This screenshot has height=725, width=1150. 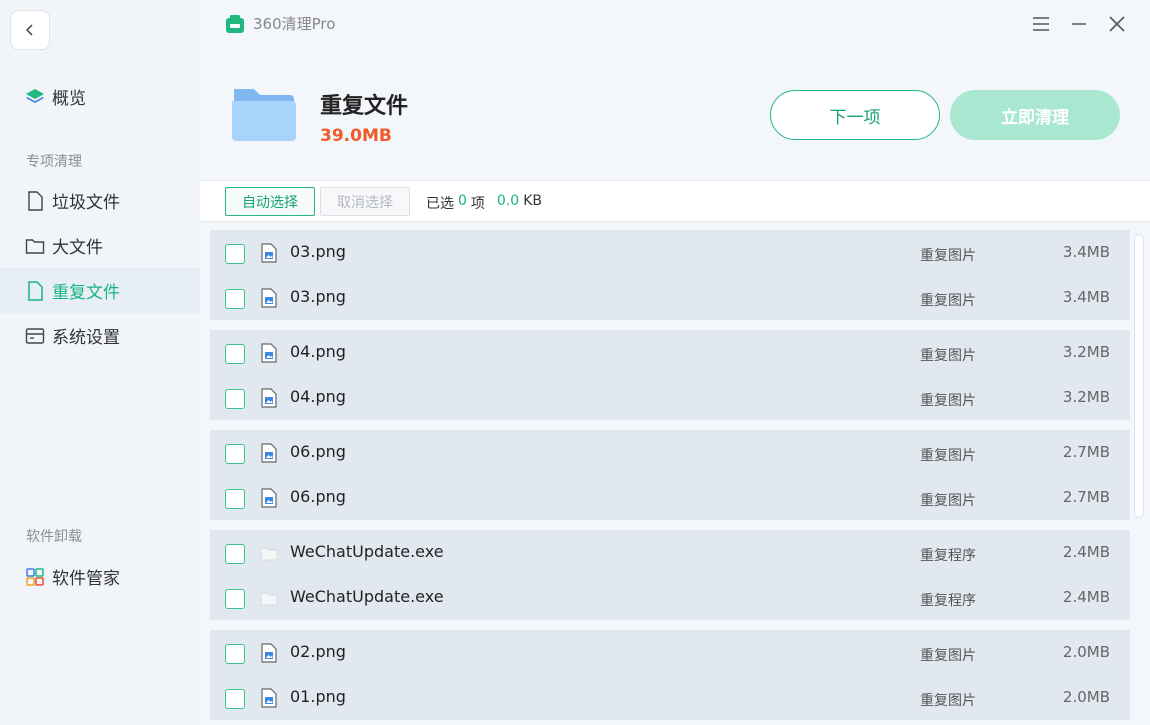 I want to click on file-type: 重复程序, so click(x=948, y=556).